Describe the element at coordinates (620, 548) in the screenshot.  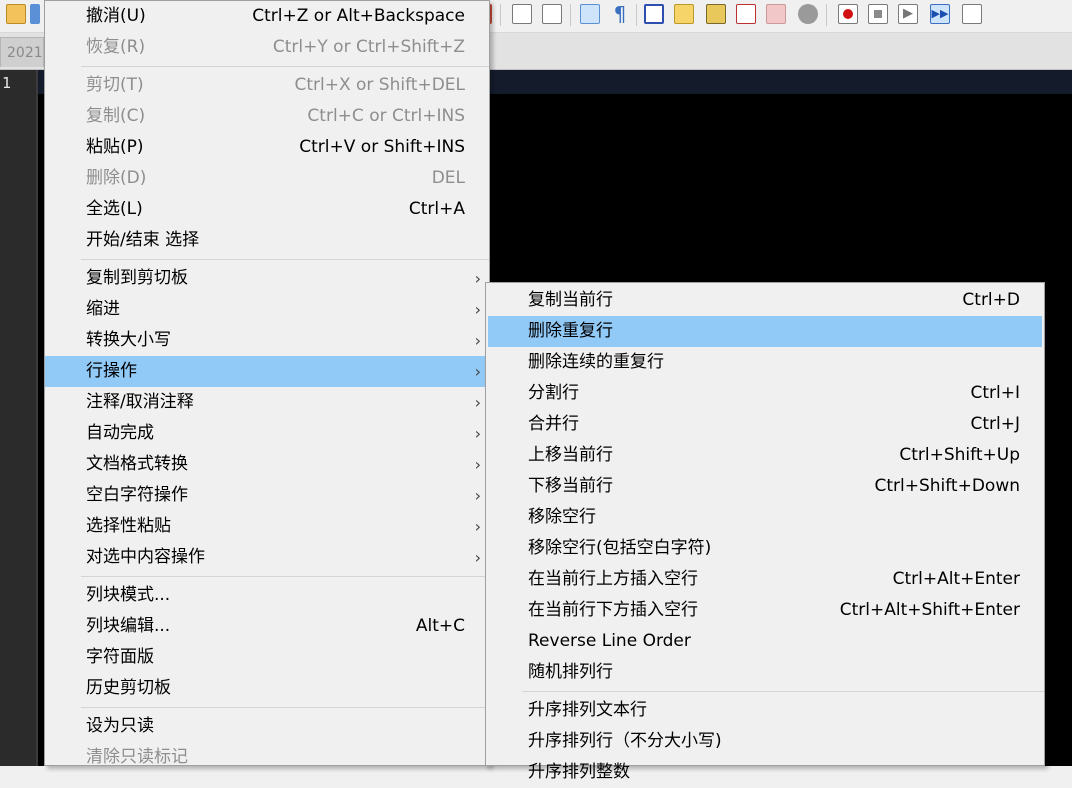
I see `menu-item-label: 移除空行(包括空白字符)` at that location.